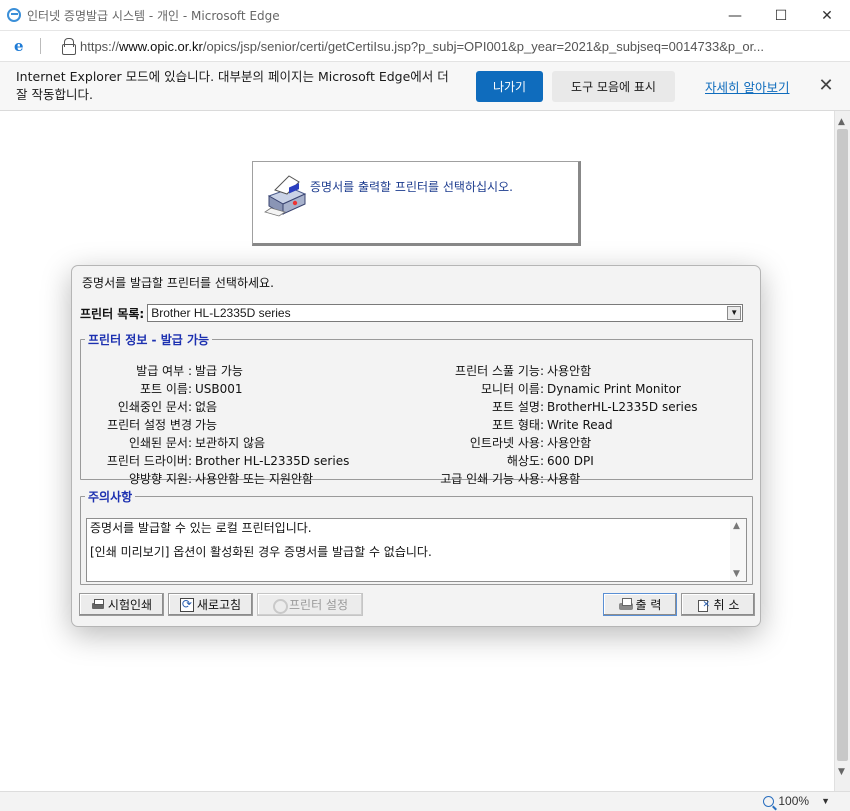  Describe the element at coordinates (100, 46) in the screenshot. I see `url-scheme: https://` at that location.